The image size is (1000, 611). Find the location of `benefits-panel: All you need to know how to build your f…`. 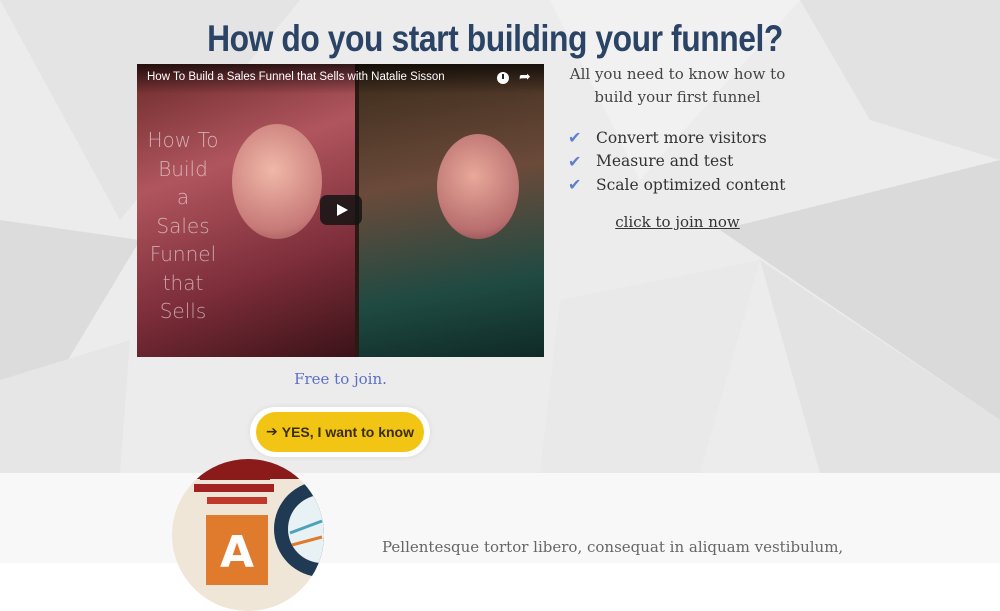

benefits-panel: All you need to know how to build your f… is located at coordinates (677, 147).